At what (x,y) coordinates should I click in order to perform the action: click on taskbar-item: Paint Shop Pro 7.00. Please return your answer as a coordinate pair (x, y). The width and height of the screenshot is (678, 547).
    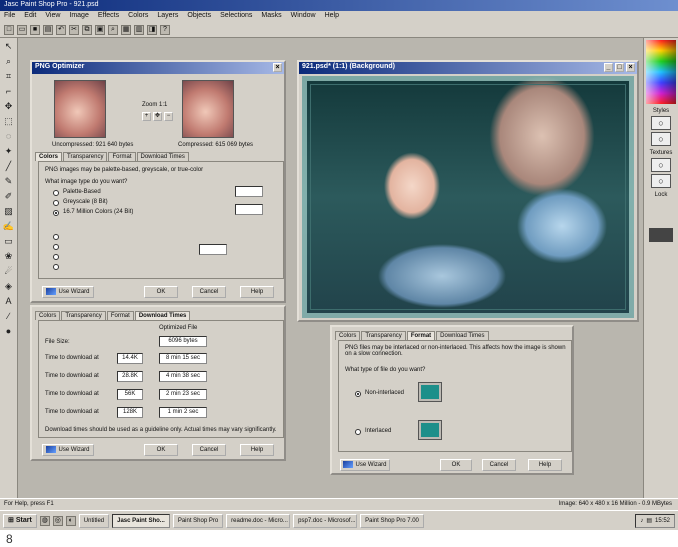
    Looking at the image, I should click on (392, 520).